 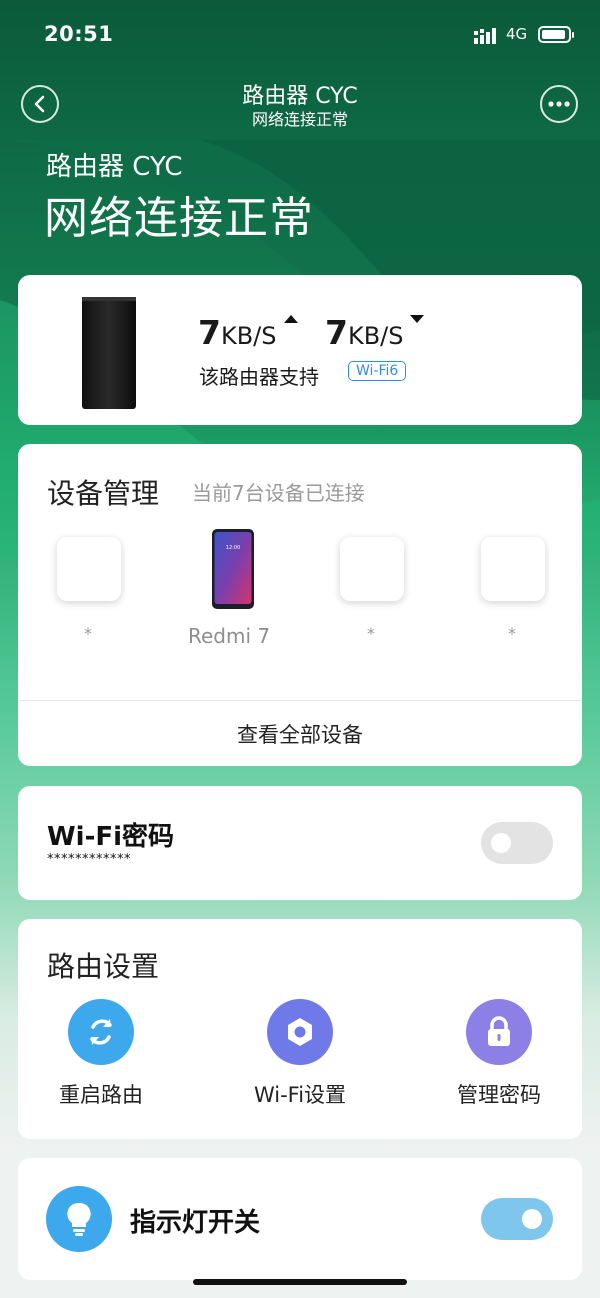 What do you see at coordinates (278, 493) in the screenshot?
I see `device-count-text: 当前7台设备已连接` at bounding box center [278, 493].